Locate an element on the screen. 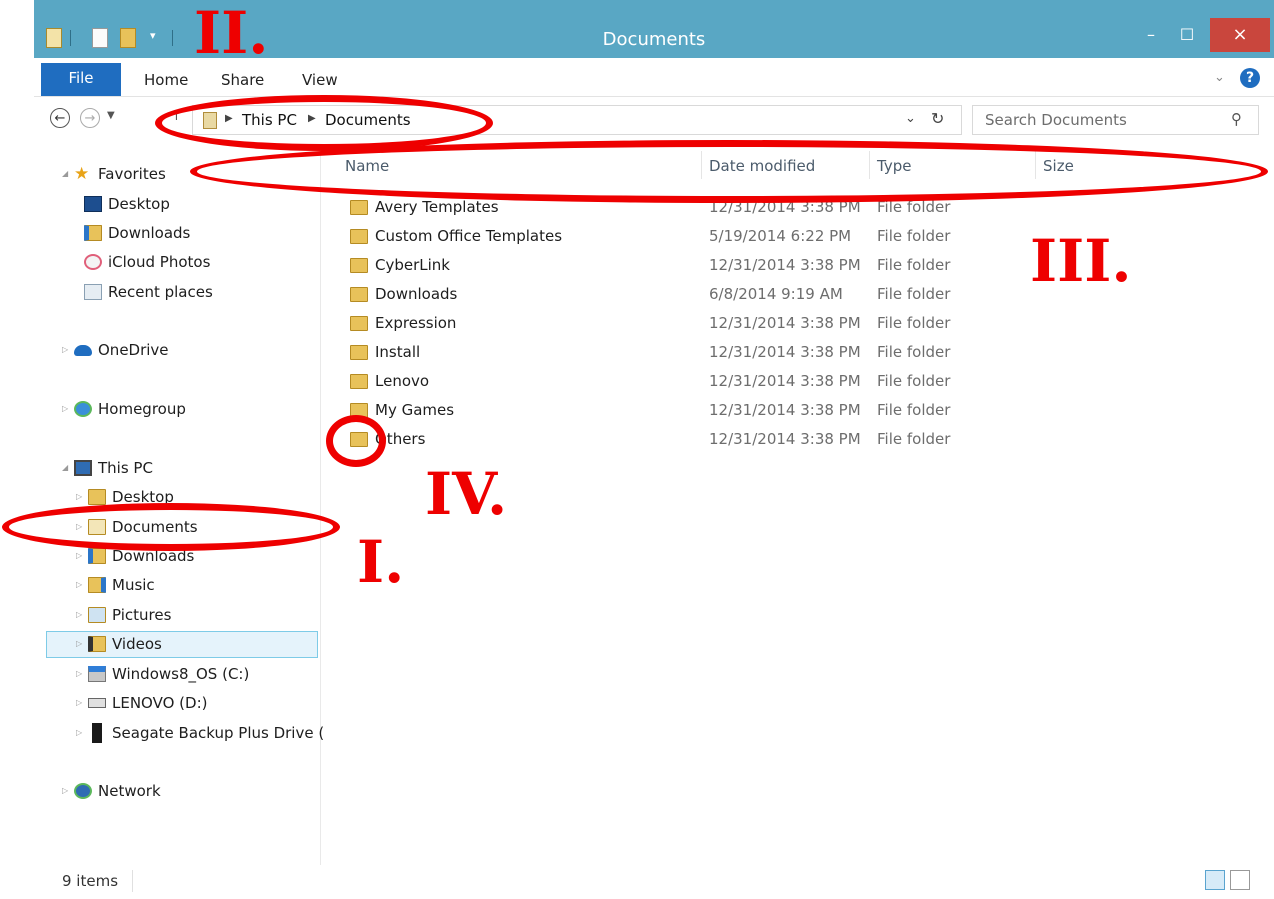 This screenshot has width=1274, height=899. nav-desktop: Desktop is located at coordinates (127, 204).